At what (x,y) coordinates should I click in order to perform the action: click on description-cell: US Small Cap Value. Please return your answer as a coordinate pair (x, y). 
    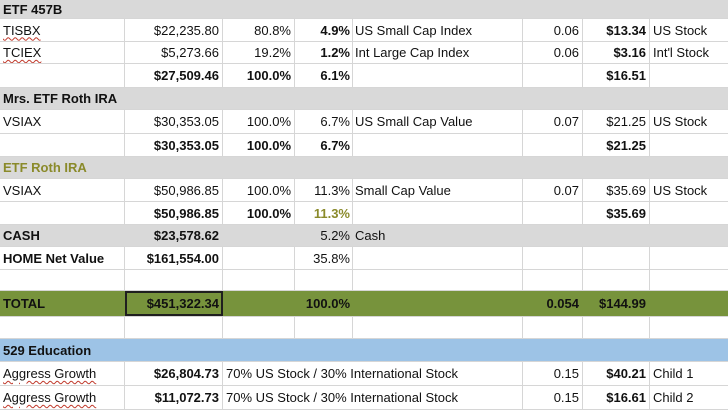
    Looking at the image, I should click on (438, 121).